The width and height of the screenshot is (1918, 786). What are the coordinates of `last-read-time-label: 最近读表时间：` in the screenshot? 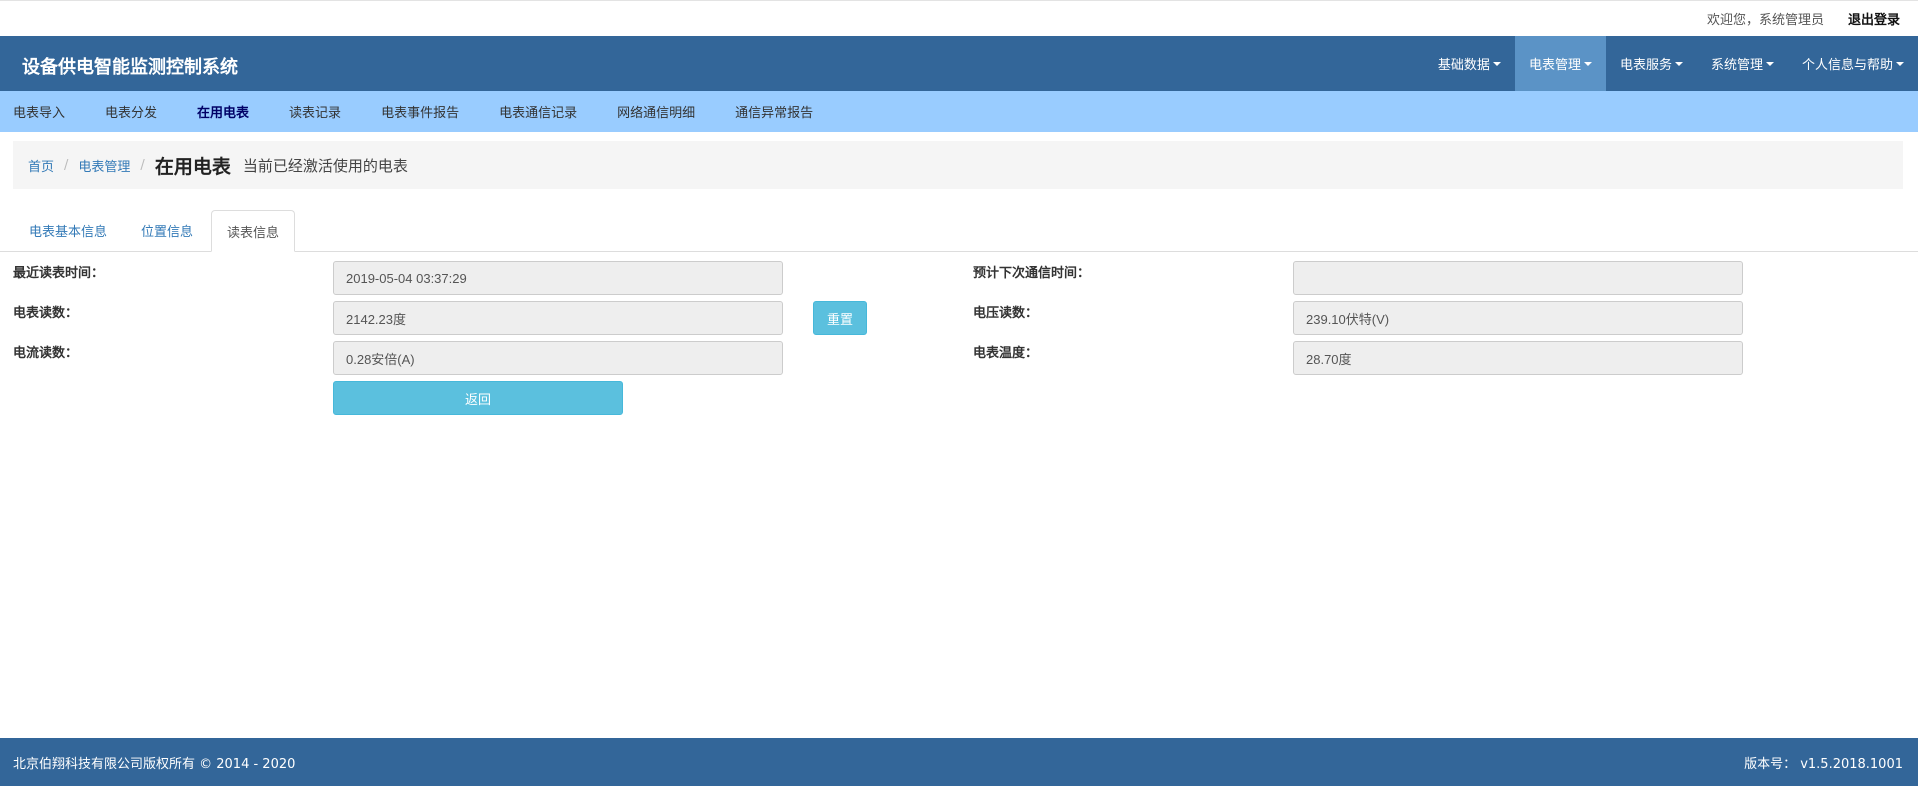 It's located at (59, 273).